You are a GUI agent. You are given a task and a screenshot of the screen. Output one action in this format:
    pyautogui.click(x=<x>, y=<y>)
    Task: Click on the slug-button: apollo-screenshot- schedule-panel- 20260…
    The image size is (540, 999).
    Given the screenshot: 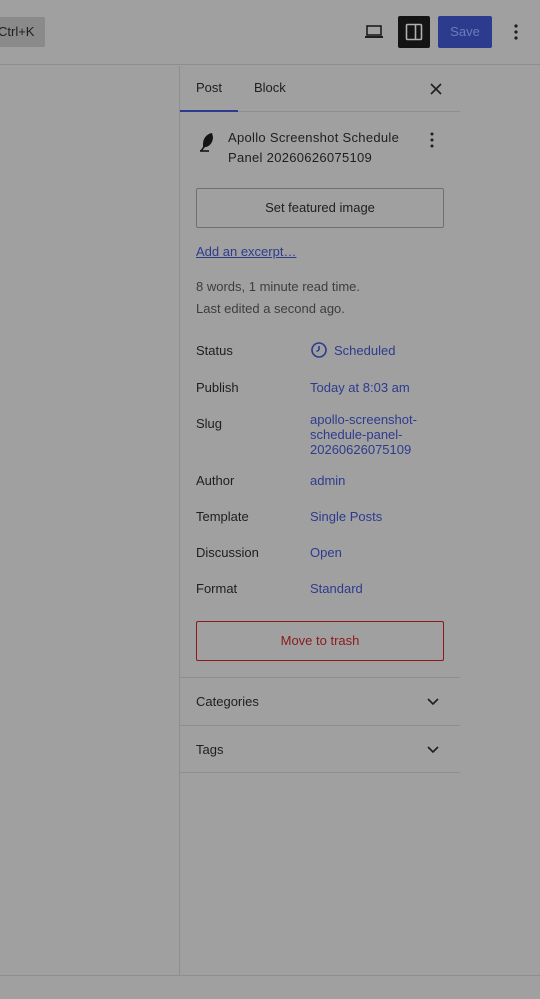 What is the action you would take?
    pyautogui.click(x=363, y=434)
    